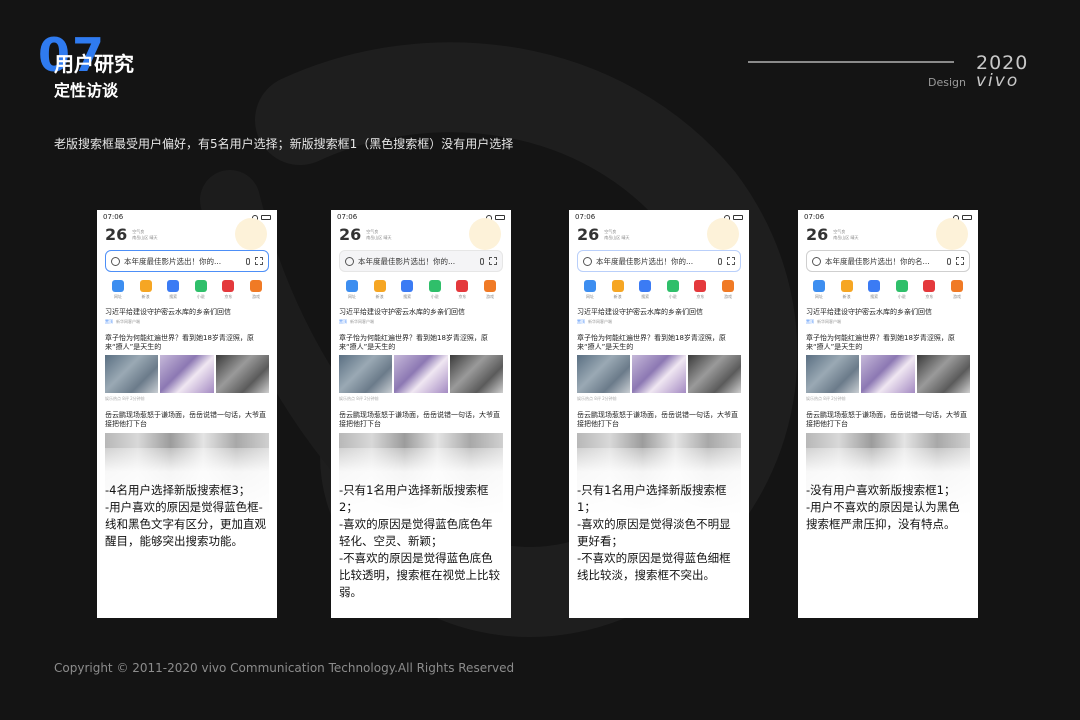  Describe the element at coordinates (819, 296) in the screenshot. I see `app-label: 网址` at that location.